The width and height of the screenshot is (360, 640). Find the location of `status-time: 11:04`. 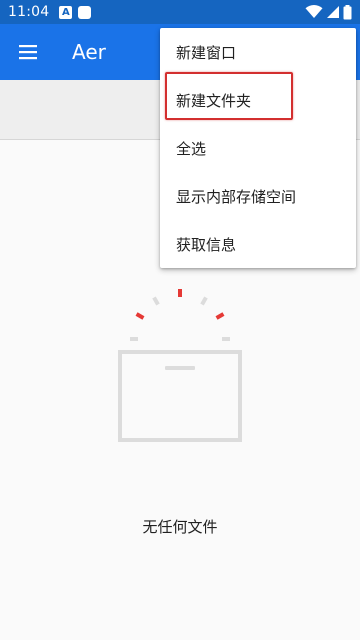

status-time: 11:04 is located at coordinates (29, 12).